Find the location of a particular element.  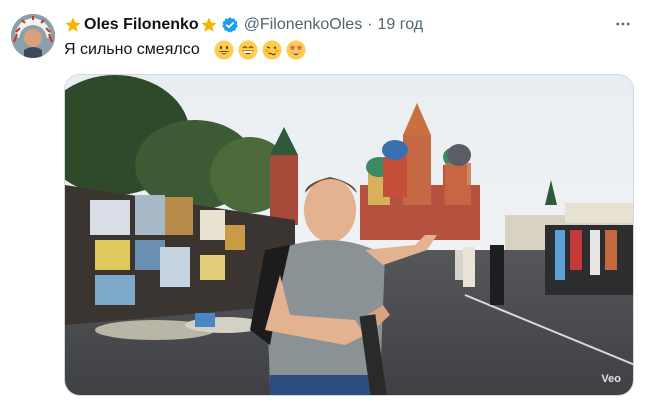

tweet-text-content: Я сильно смеялсо is located at coordinates (132, 49).